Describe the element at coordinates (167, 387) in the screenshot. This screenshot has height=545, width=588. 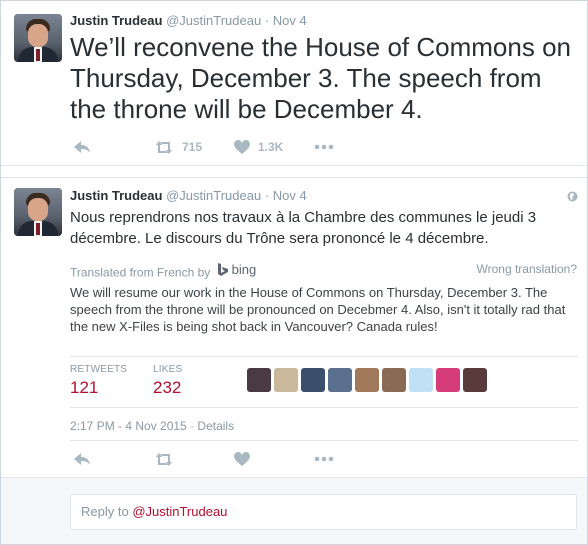
I see `likes-value: 232` at that location.